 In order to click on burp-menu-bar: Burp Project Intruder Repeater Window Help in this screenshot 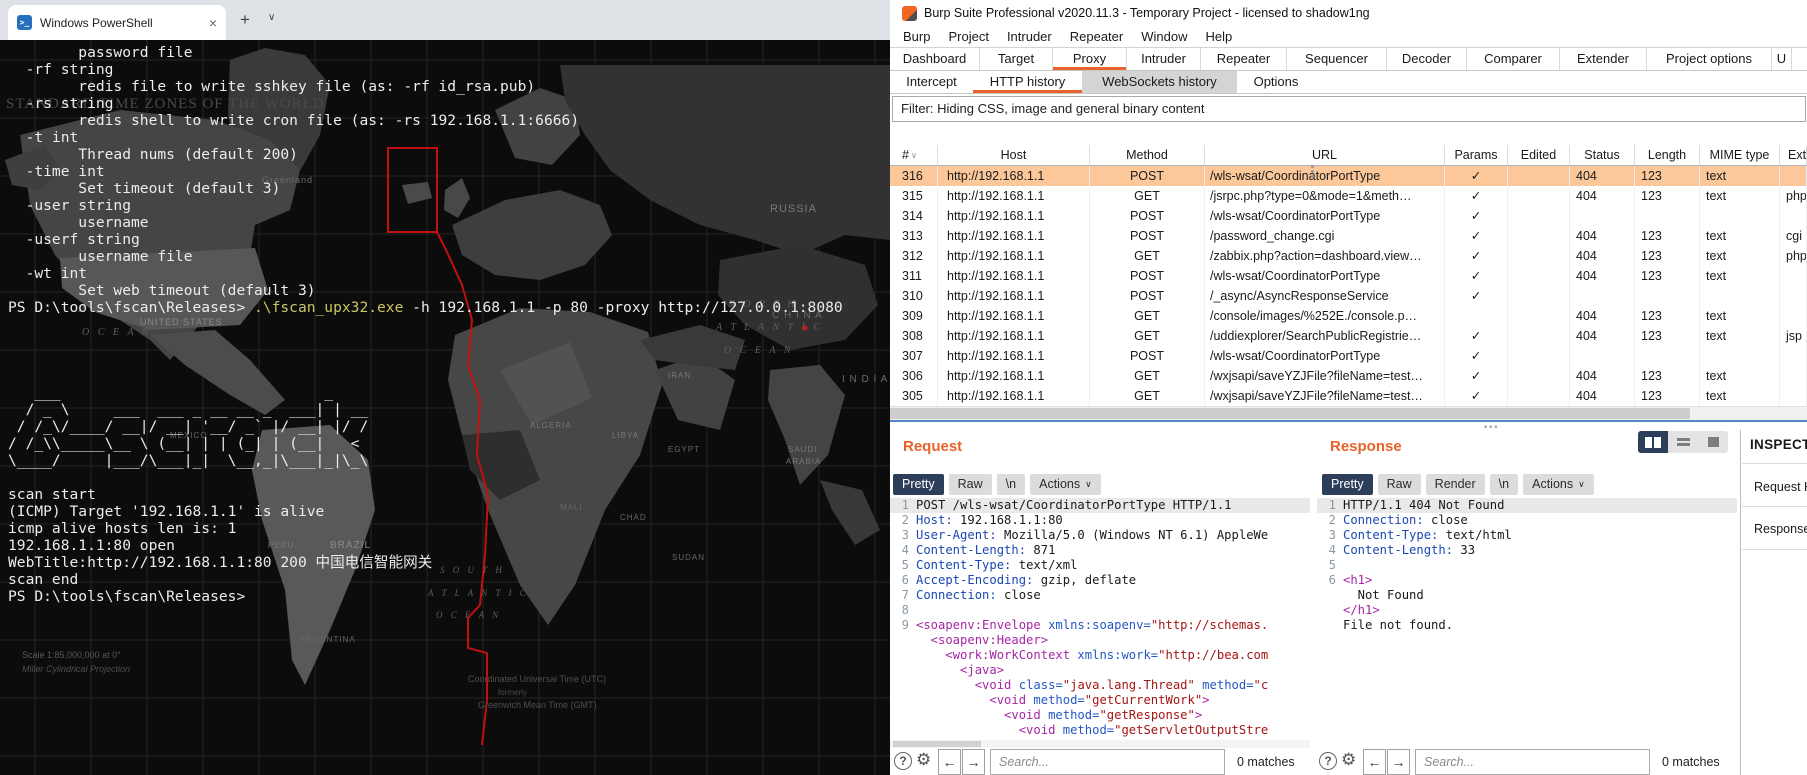, I will do `click(1348, 37)`.